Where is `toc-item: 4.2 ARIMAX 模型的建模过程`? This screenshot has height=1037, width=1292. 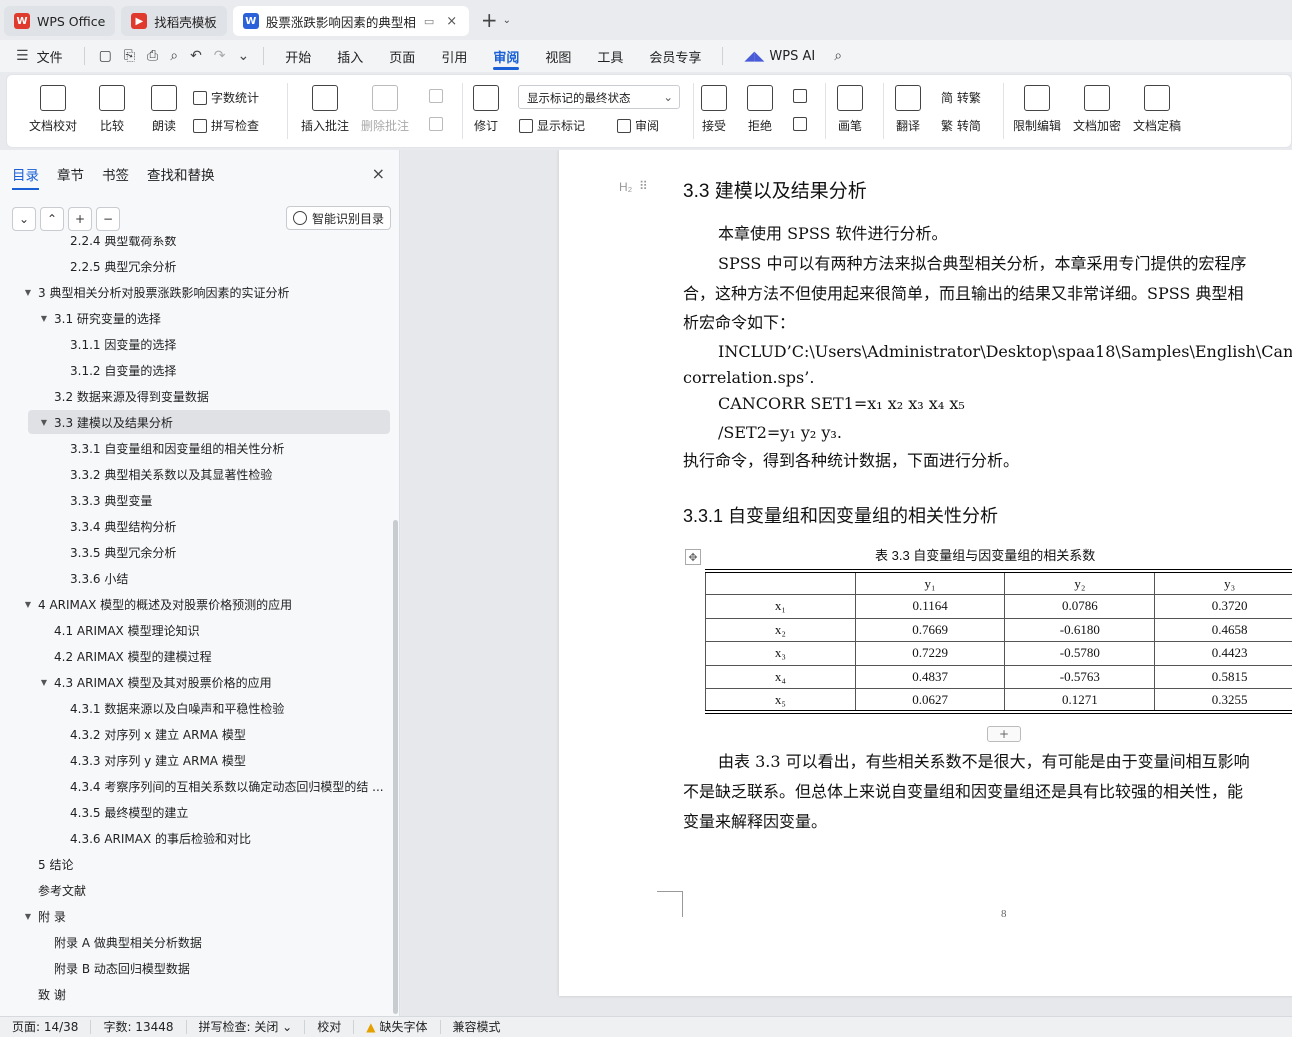 toc-item: 4.2 ARIMAX 模型的建模过程 is located at coordinates (125, 656).